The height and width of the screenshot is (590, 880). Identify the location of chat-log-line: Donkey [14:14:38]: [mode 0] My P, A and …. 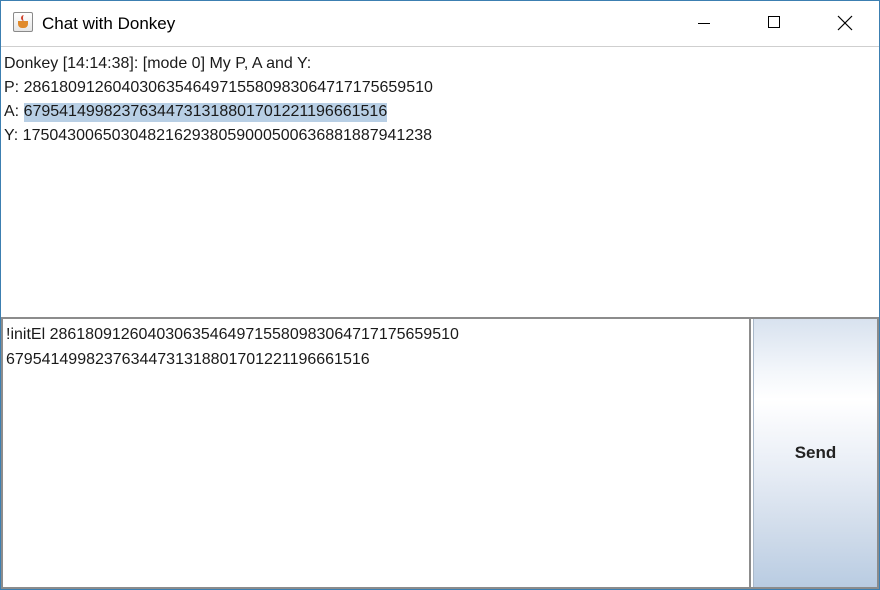
(441, 64).